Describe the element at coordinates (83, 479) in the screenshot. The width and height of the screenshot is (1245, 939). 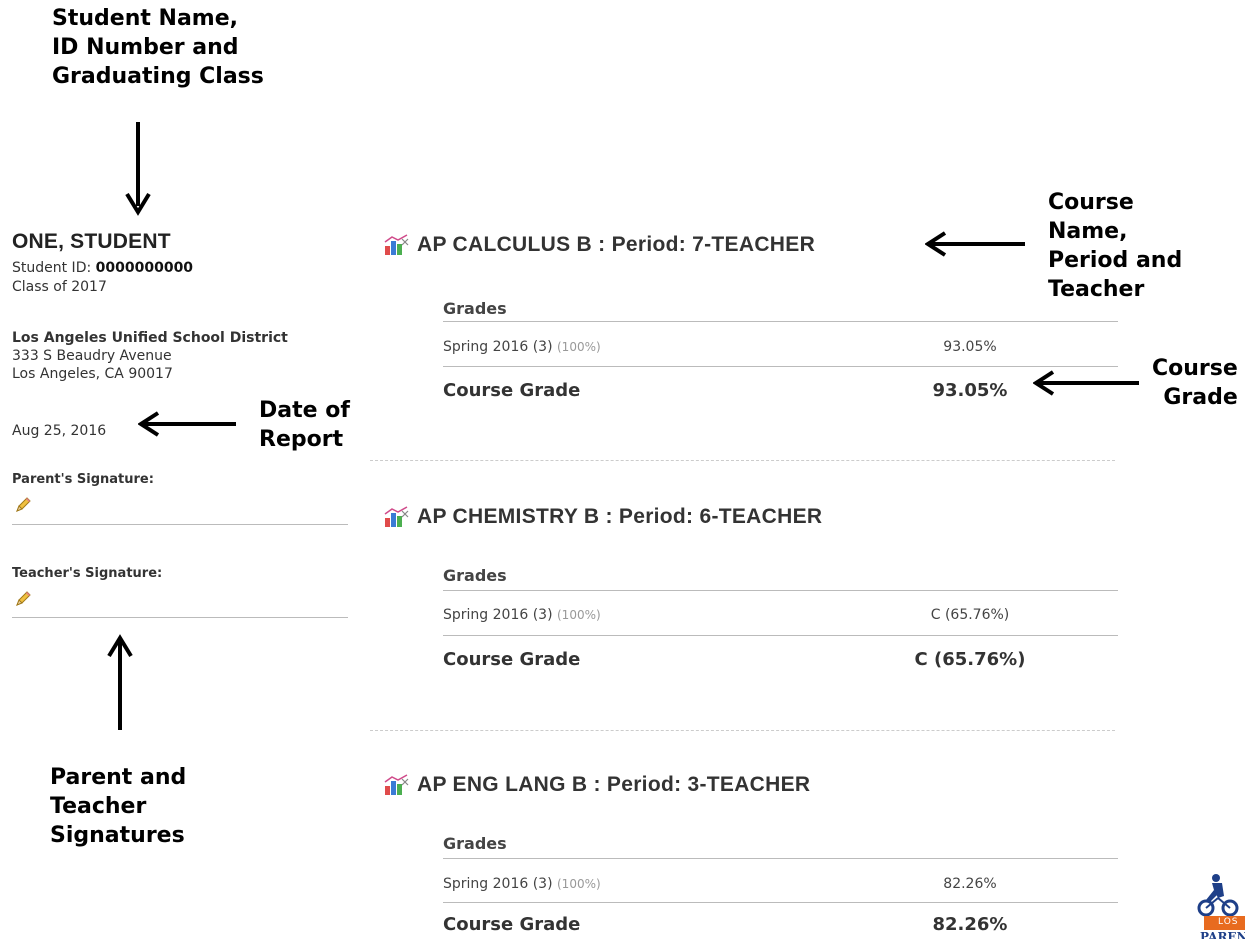
I see `parent-signature-label: Parent's Signature:` at that location.